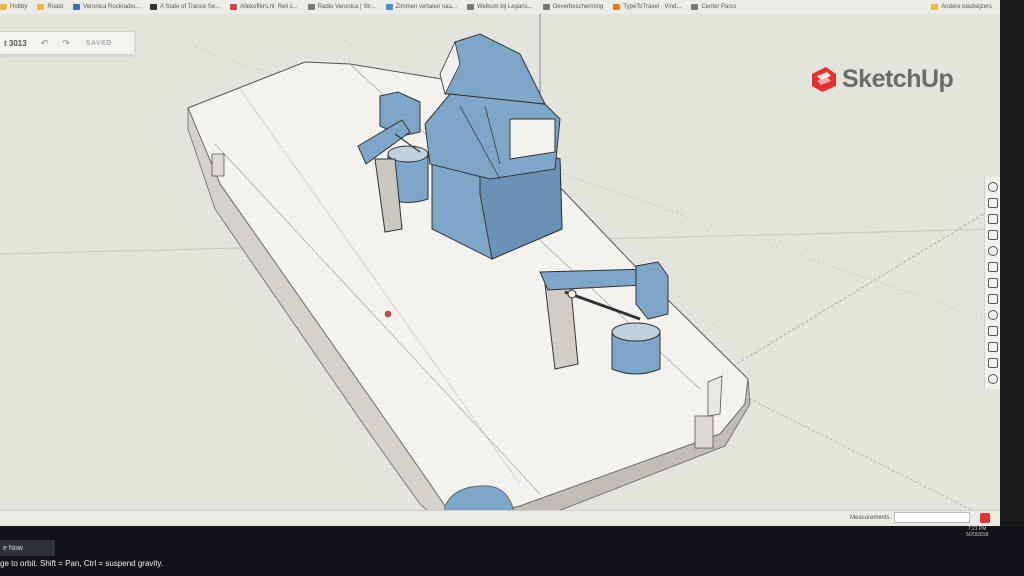  I want to click on scenes-icon, so click(993, 283).